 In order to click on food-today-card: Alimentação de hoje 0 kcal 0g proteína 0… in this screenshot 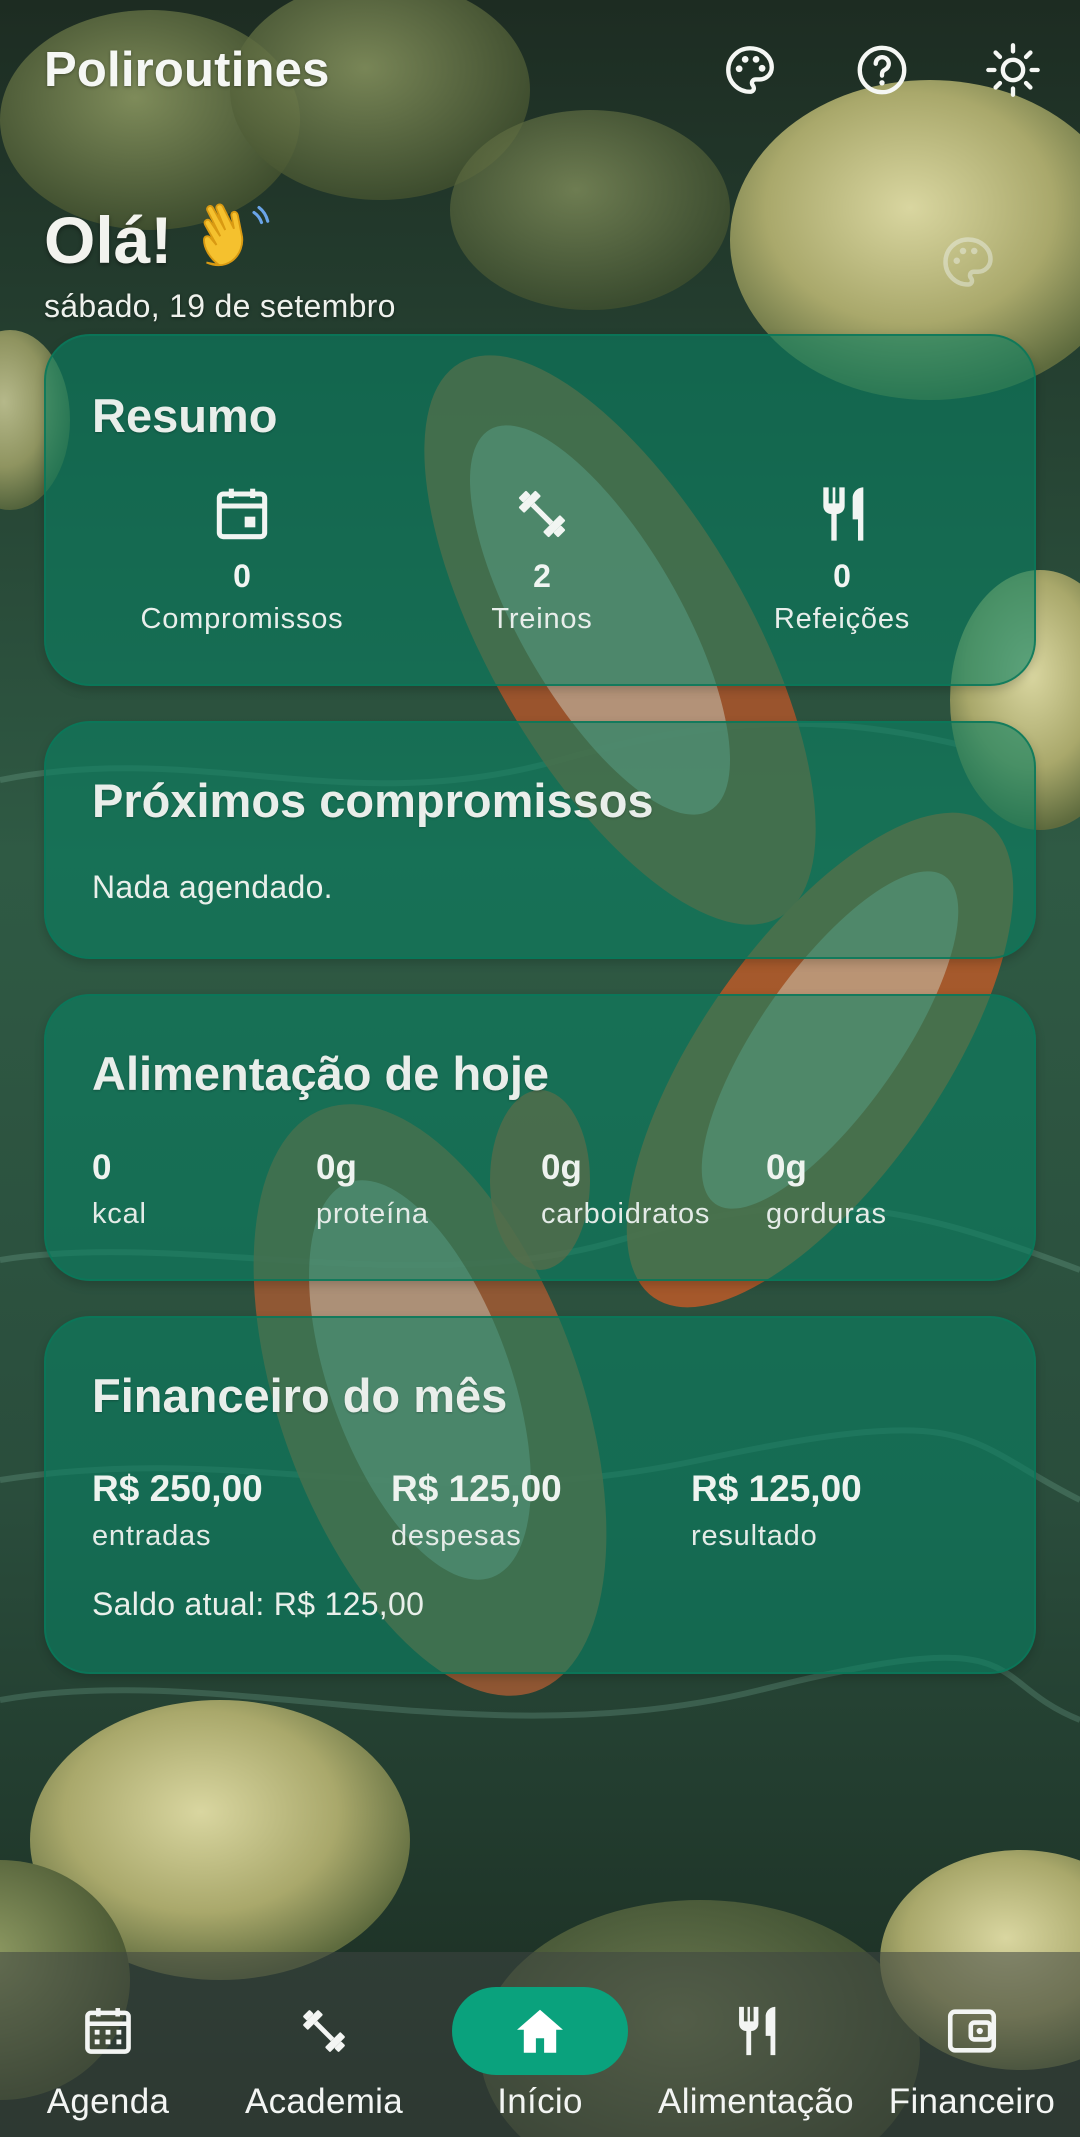, I will do `click(540, 1137)`.